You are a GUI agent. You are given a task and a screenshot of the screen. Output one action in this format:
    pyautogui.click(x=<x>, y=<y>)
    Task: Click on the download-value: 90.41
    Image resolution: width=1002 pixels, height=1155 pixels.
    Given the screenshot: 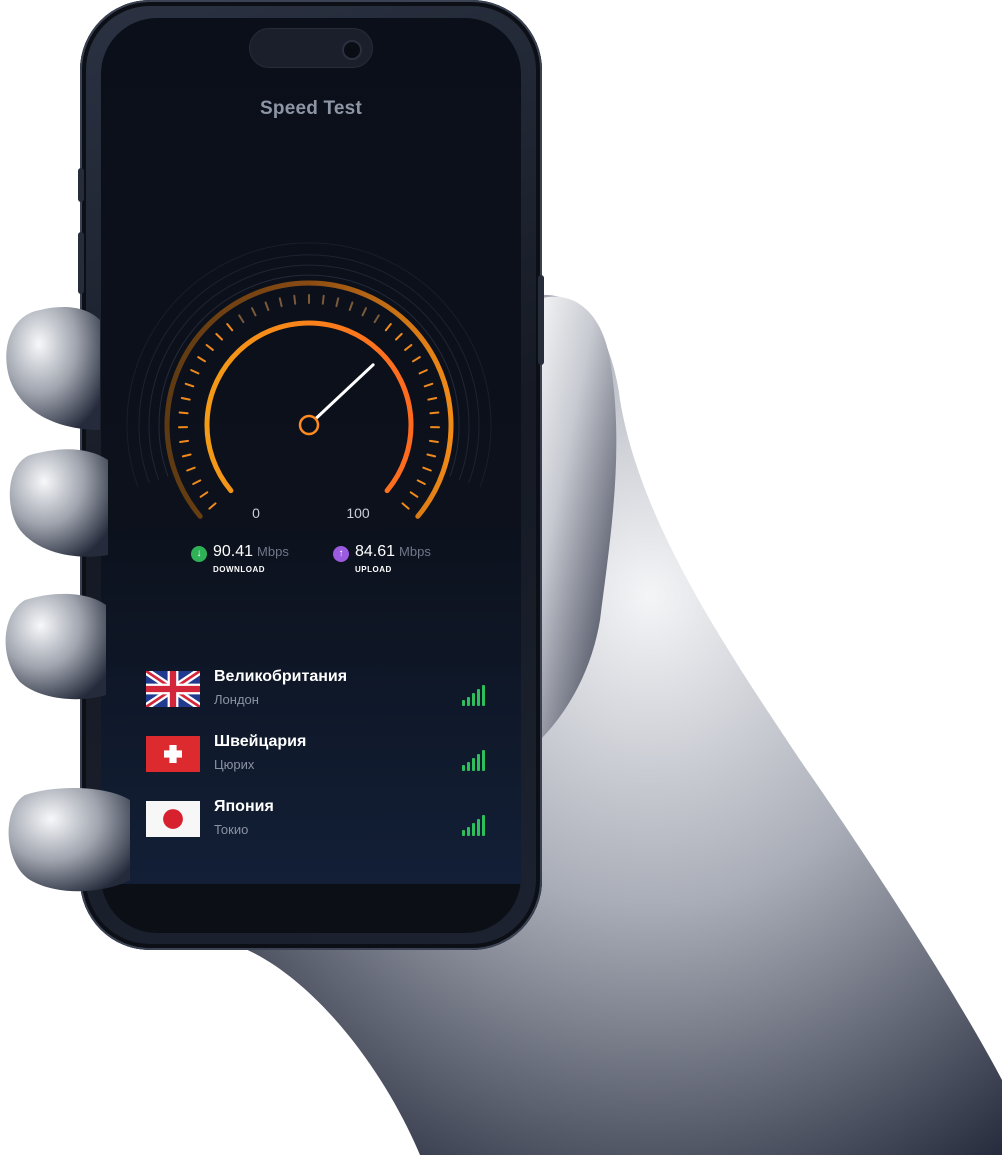 What is the action you would take?
    pyautogui.click(x=233, y=551)
    